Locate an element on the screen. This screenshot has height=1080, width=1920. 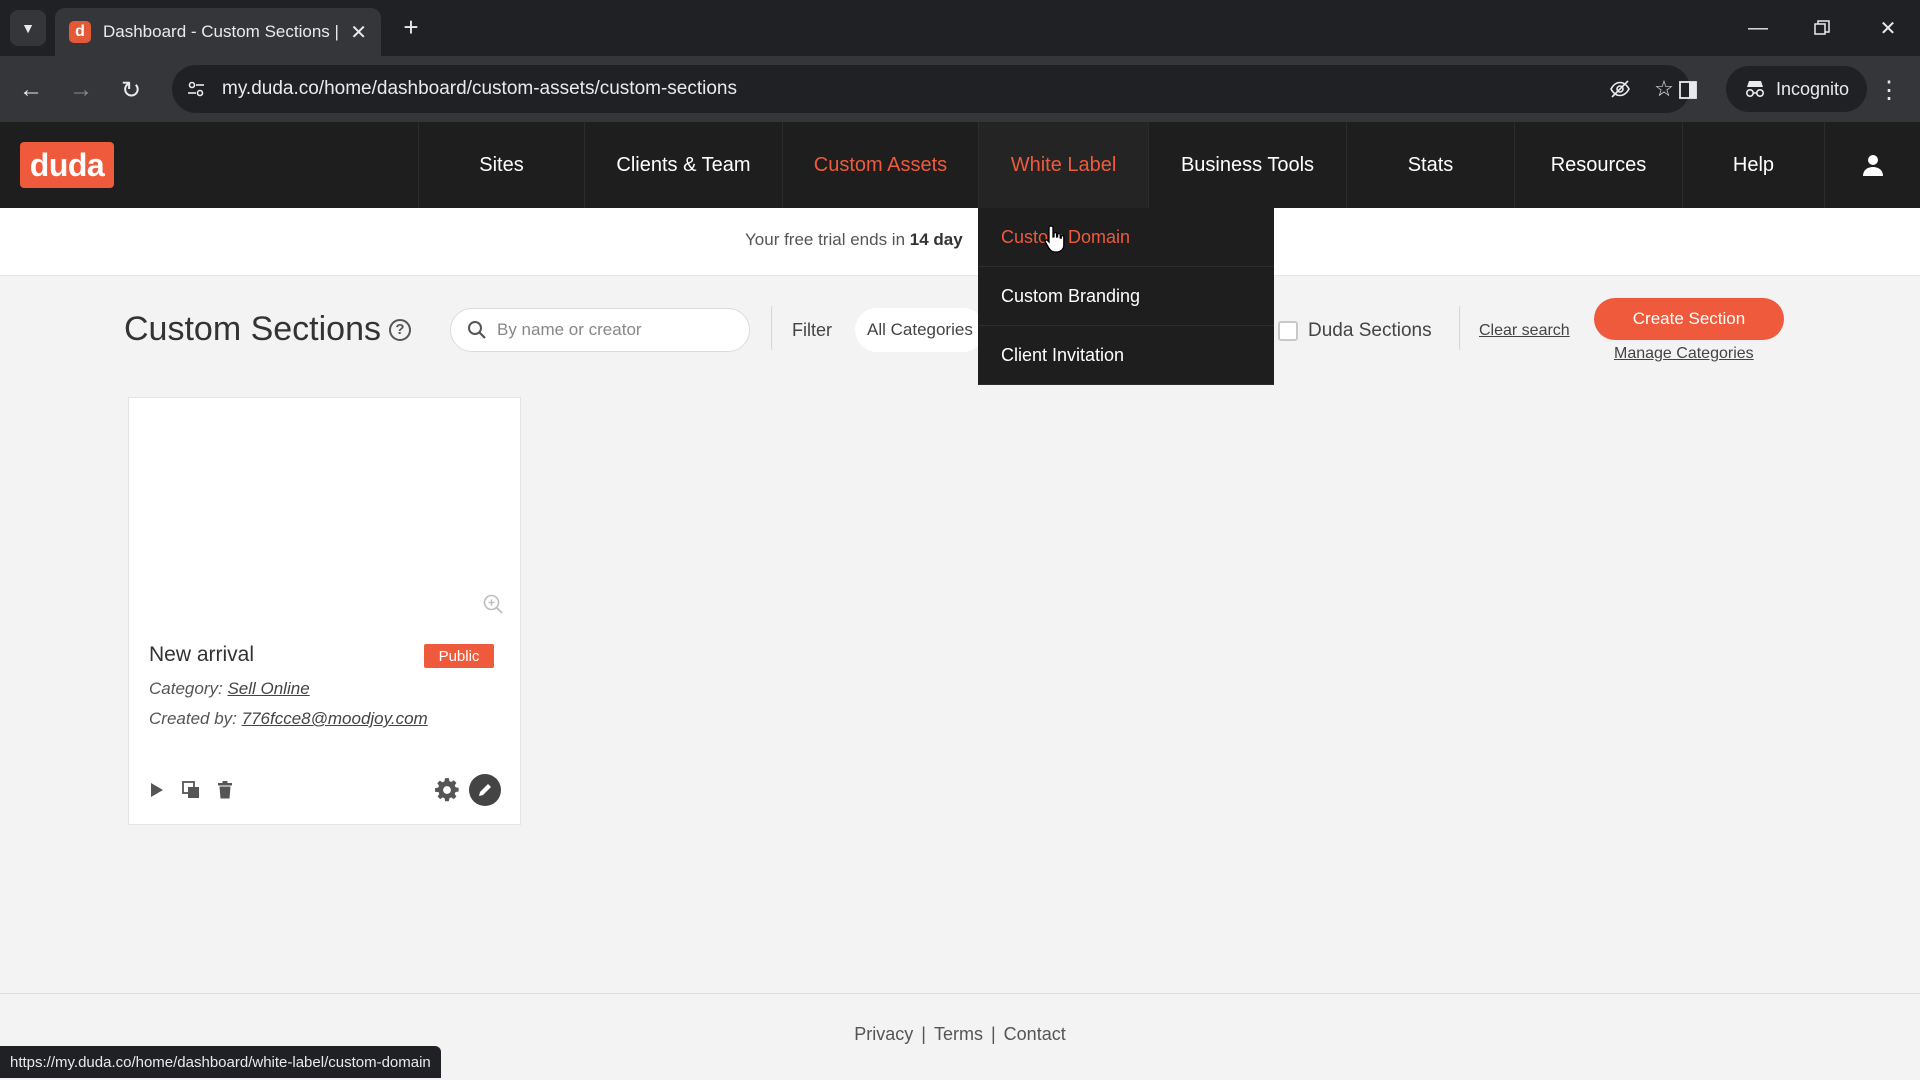
gear-icon is located at coordinates (447, 790).